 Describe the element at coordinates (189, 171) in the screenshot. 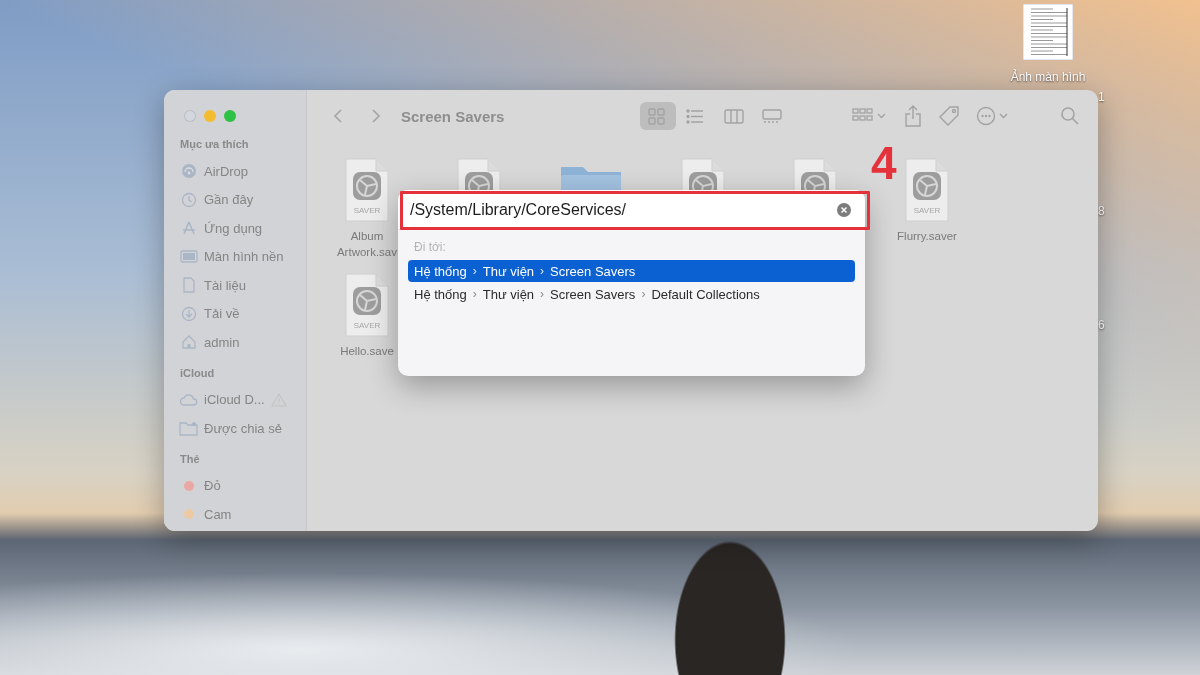

I see `airdrop-icon` at that location.